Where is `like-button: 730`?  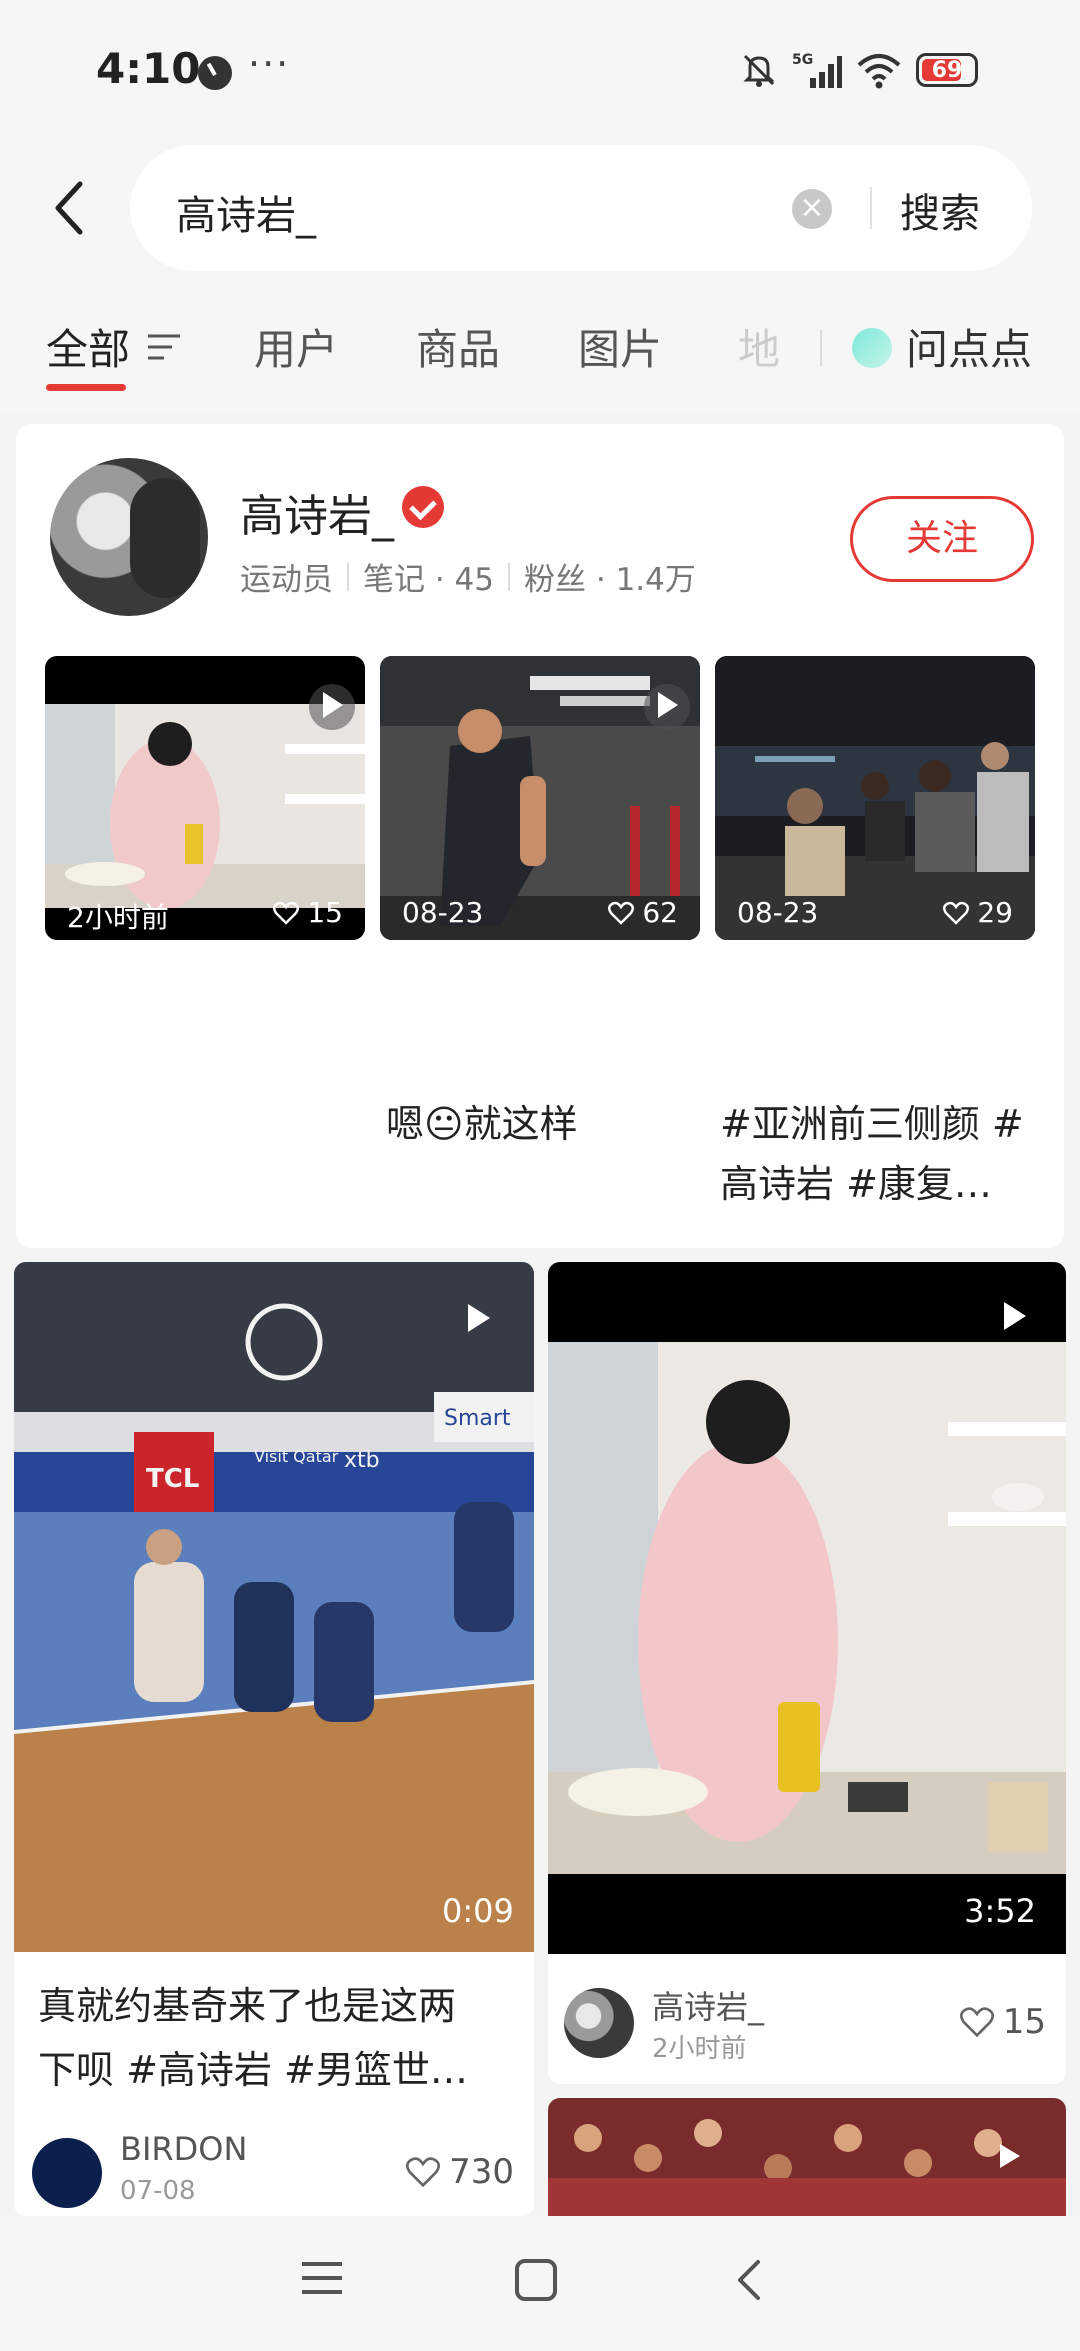
like-button: 730 is located at coordinates (459, 2172).